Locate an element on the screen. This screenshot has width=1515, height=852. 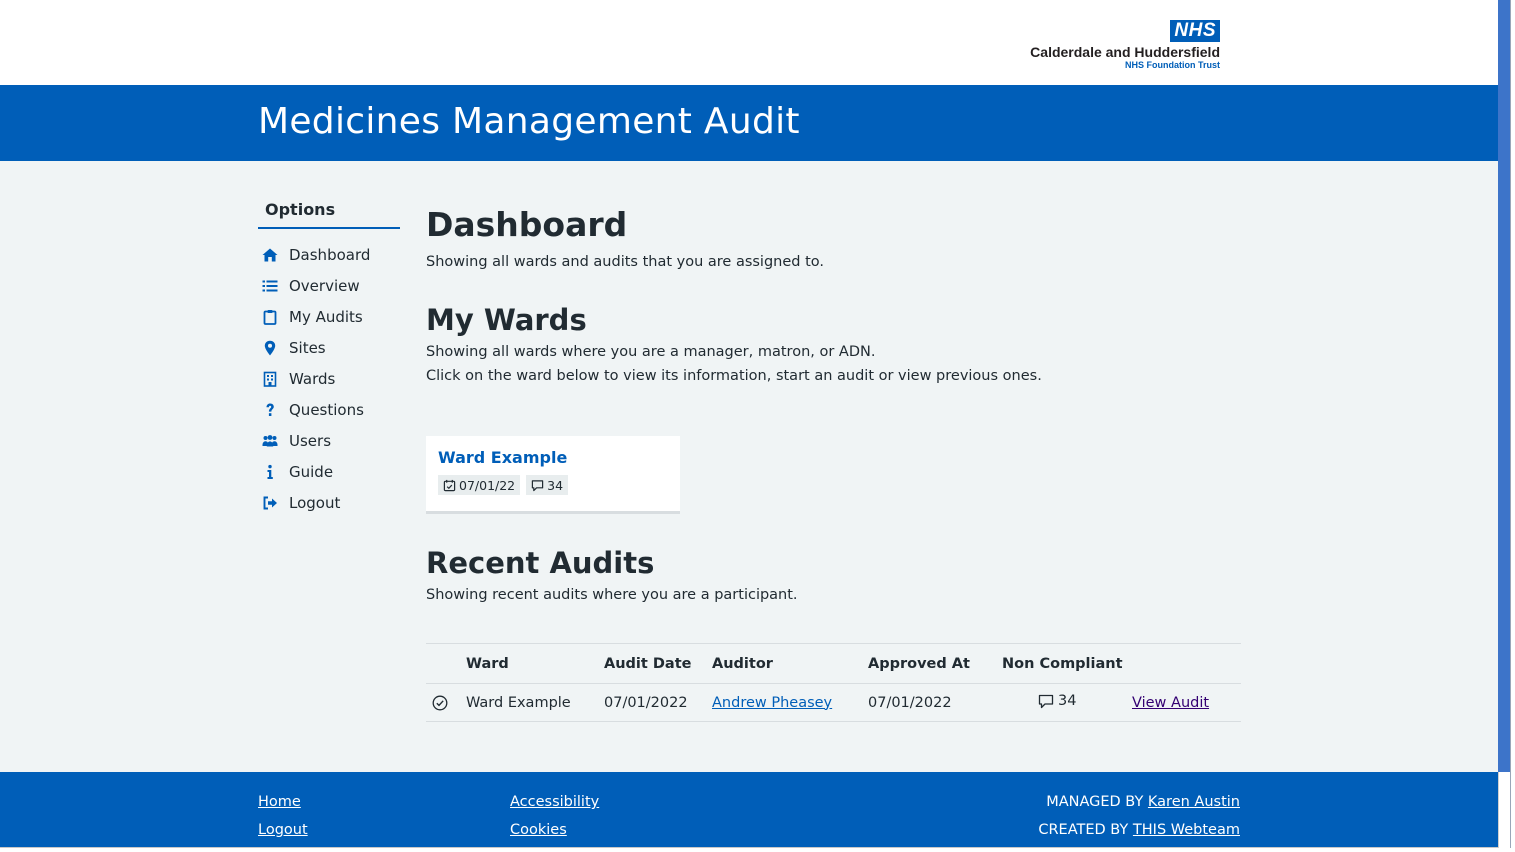
sidebar-item-label: Guide is located at coordinates (311, 471).